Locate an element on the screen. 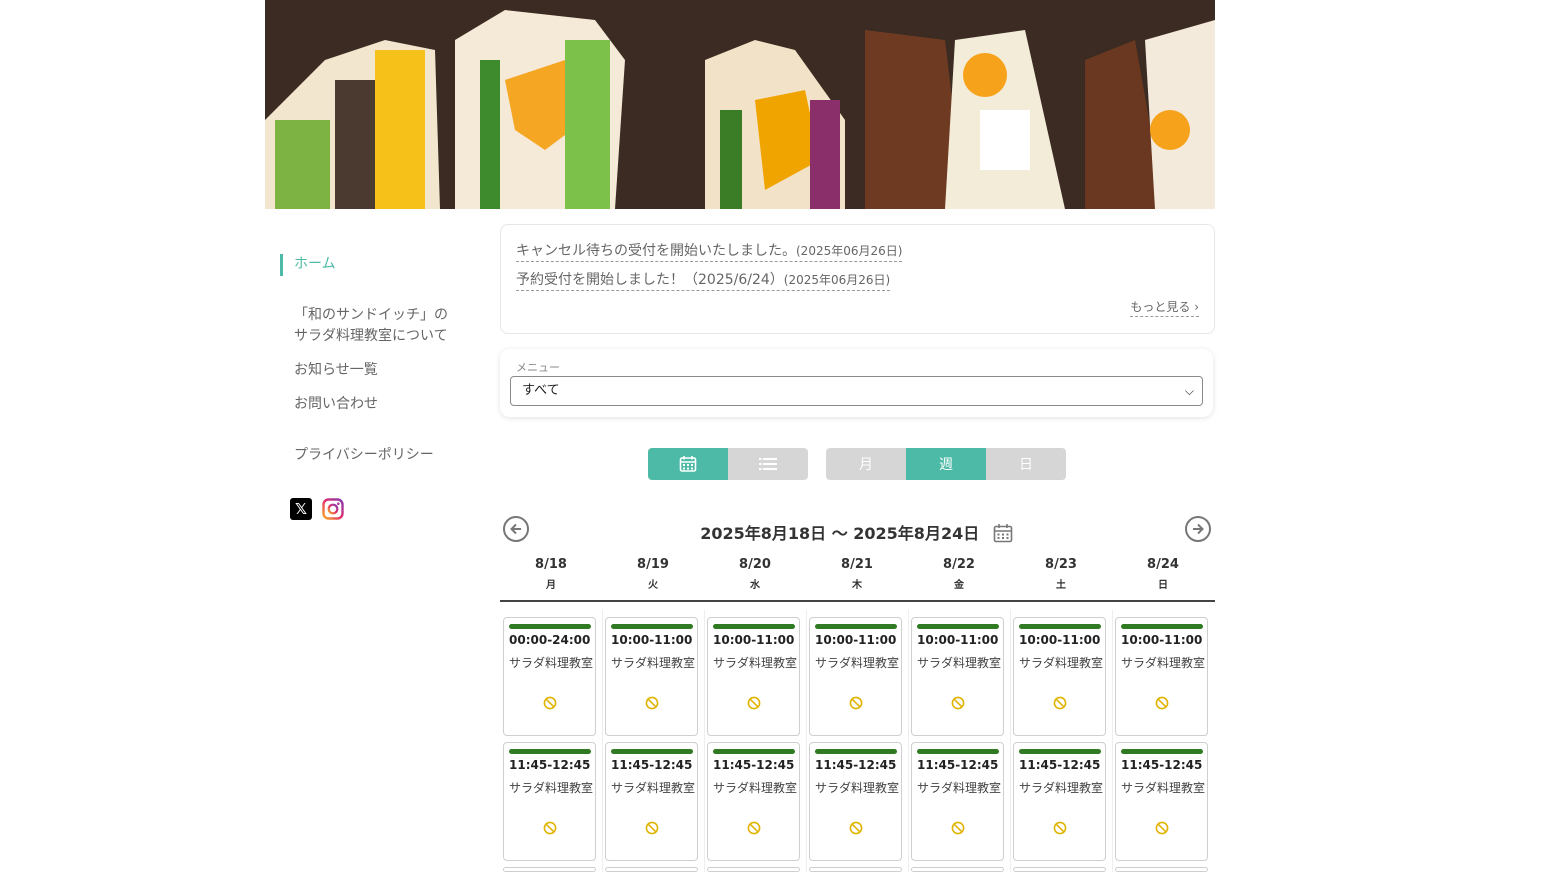  calendar-picker-icon is located at coordinates (1003, 533).